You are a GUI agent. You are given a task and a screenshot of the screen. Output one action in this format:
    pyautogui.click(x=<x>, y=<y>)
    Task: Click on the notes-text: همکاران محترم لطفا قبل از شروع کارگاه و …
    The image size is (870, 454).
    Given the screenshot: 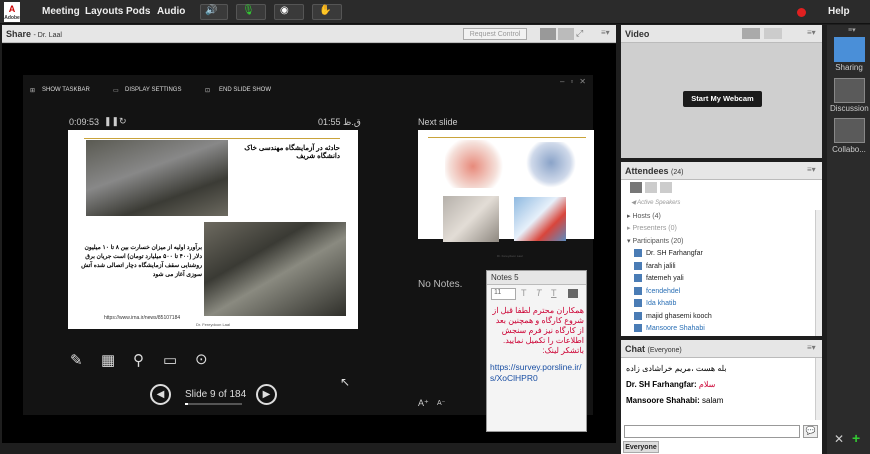 What is the action you would take?
    pyautogui.click(x=537, y=331)
    